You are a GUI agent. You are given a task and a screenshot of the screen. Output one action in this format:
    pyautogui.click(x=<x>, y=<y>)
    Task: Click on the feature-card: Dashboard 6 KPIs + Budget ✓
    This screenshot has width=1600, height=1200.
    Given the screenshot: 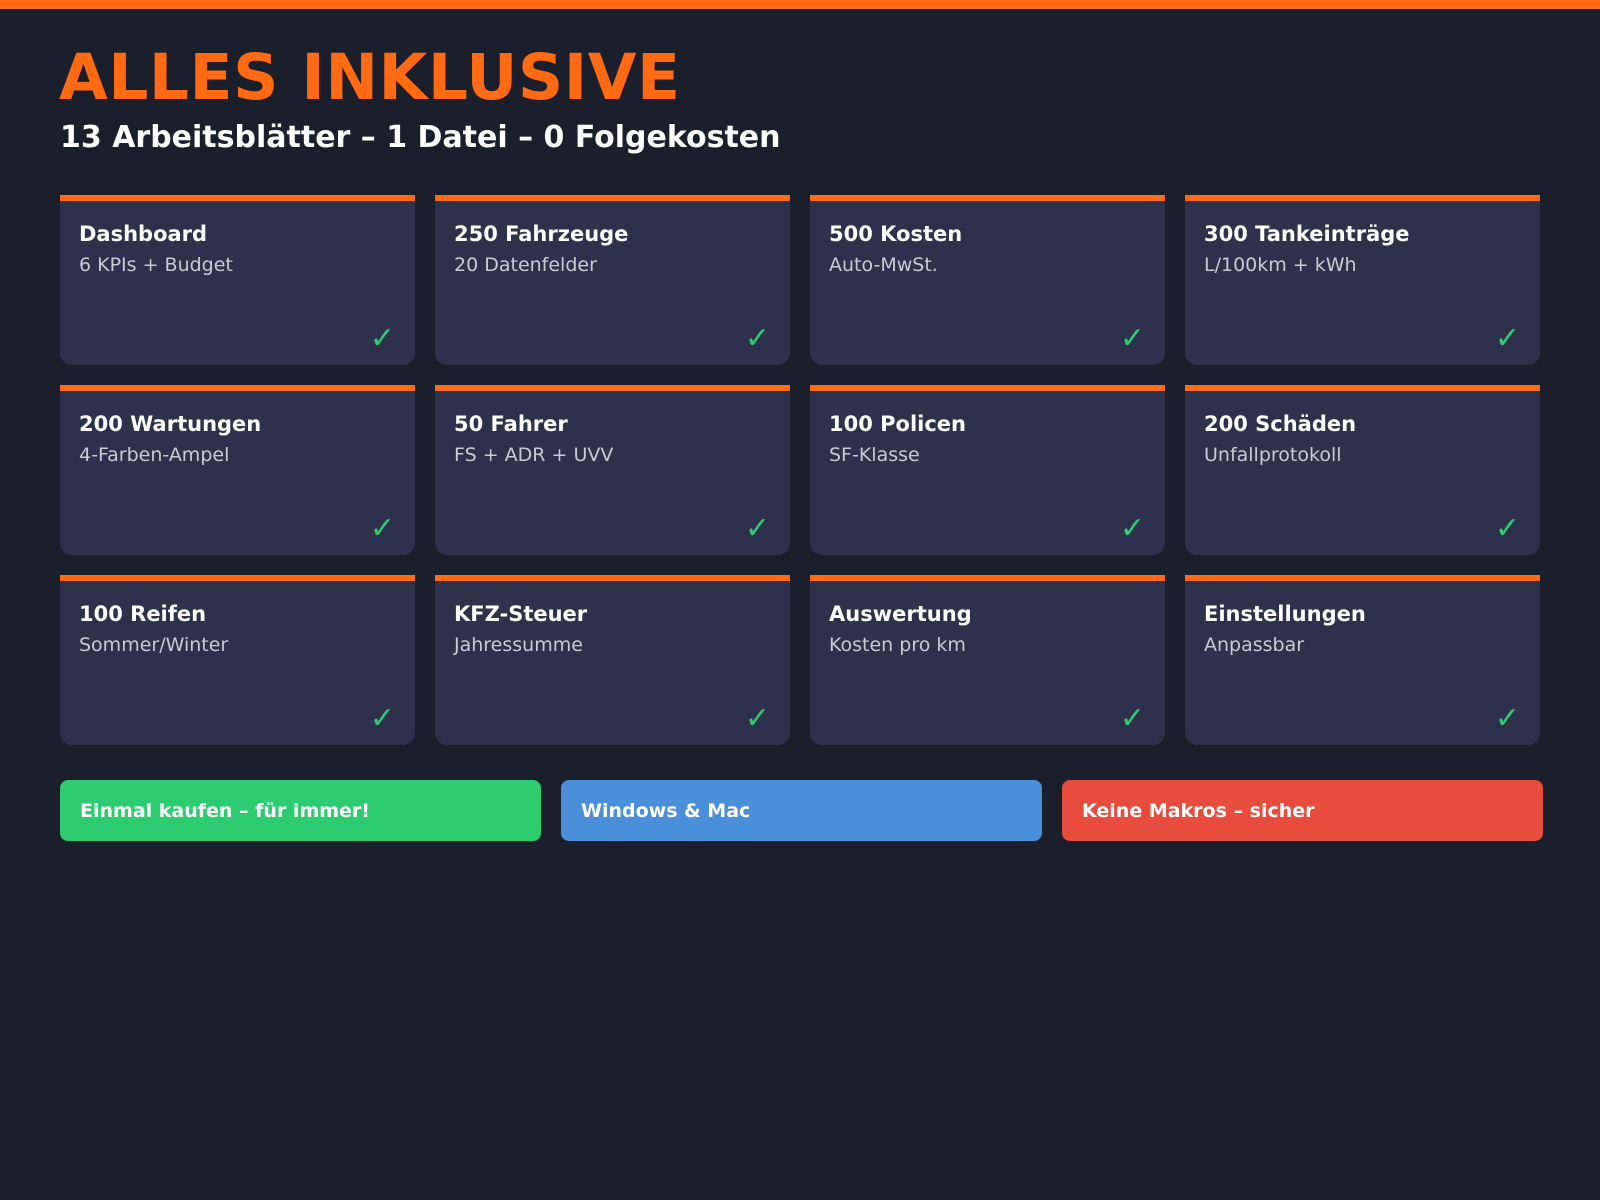 What is the action you would take?
    pyautogui.click(x=237, y=280)
    